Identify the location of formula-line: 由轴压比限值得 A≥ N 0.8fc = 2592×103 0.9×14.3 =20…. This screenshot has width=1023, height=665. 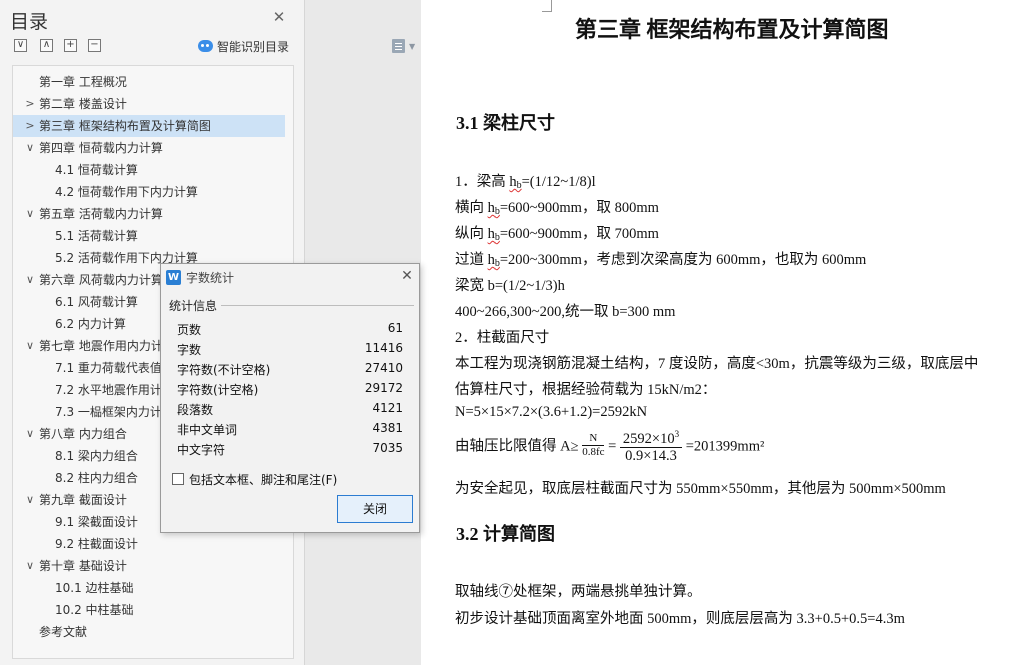
(609, 447).